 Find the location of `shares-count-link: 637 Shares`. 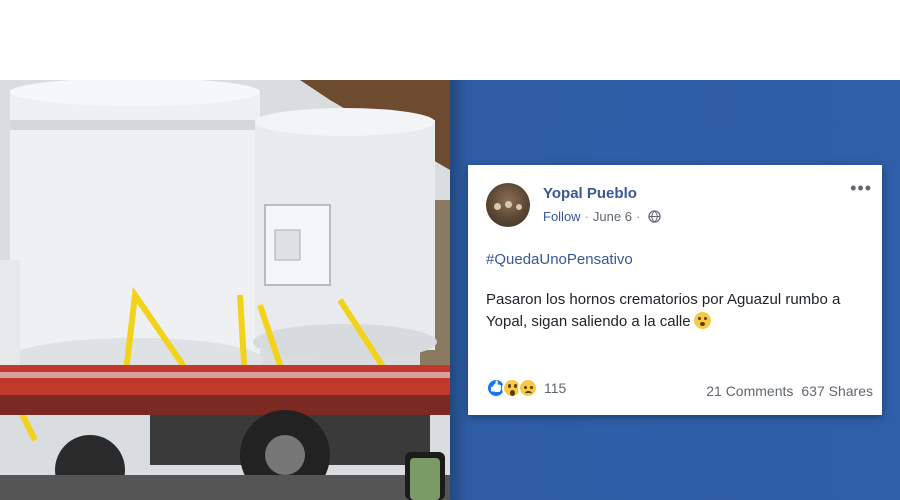

shares-count-link: 637 Shares is located at coordinates (837, 391).